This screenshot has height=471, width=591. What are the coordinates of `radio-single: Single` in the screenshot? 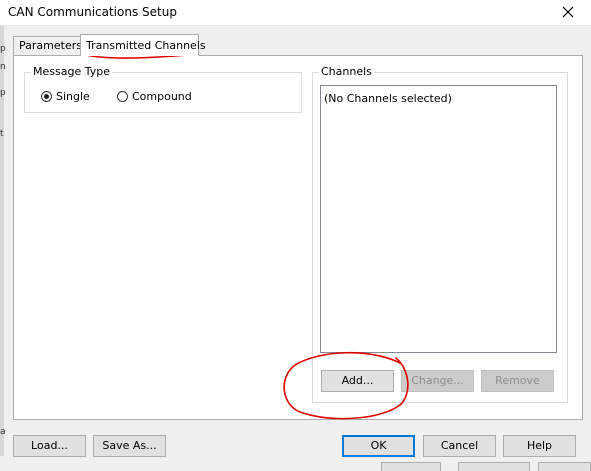 It's located at (65, 96).